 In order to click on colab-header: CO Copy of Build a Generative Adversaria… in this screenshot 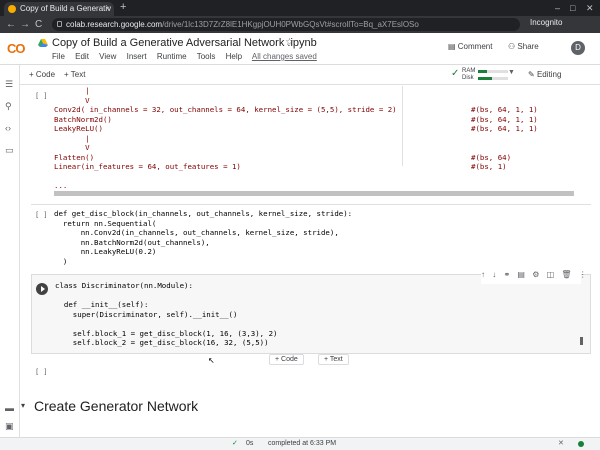, I will do `click(300, 49)`.